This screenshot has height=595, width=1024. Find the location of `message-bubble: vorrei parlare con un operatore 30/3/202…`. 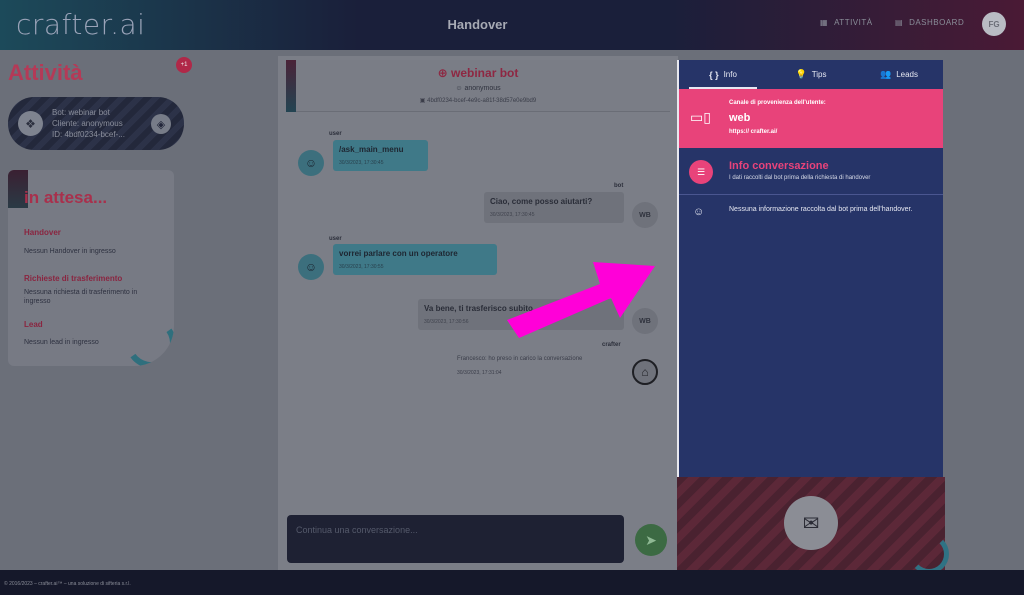

message-bubble: vorrei parlare con un operatore 30/3/202… is located at coordinates (415, 259).